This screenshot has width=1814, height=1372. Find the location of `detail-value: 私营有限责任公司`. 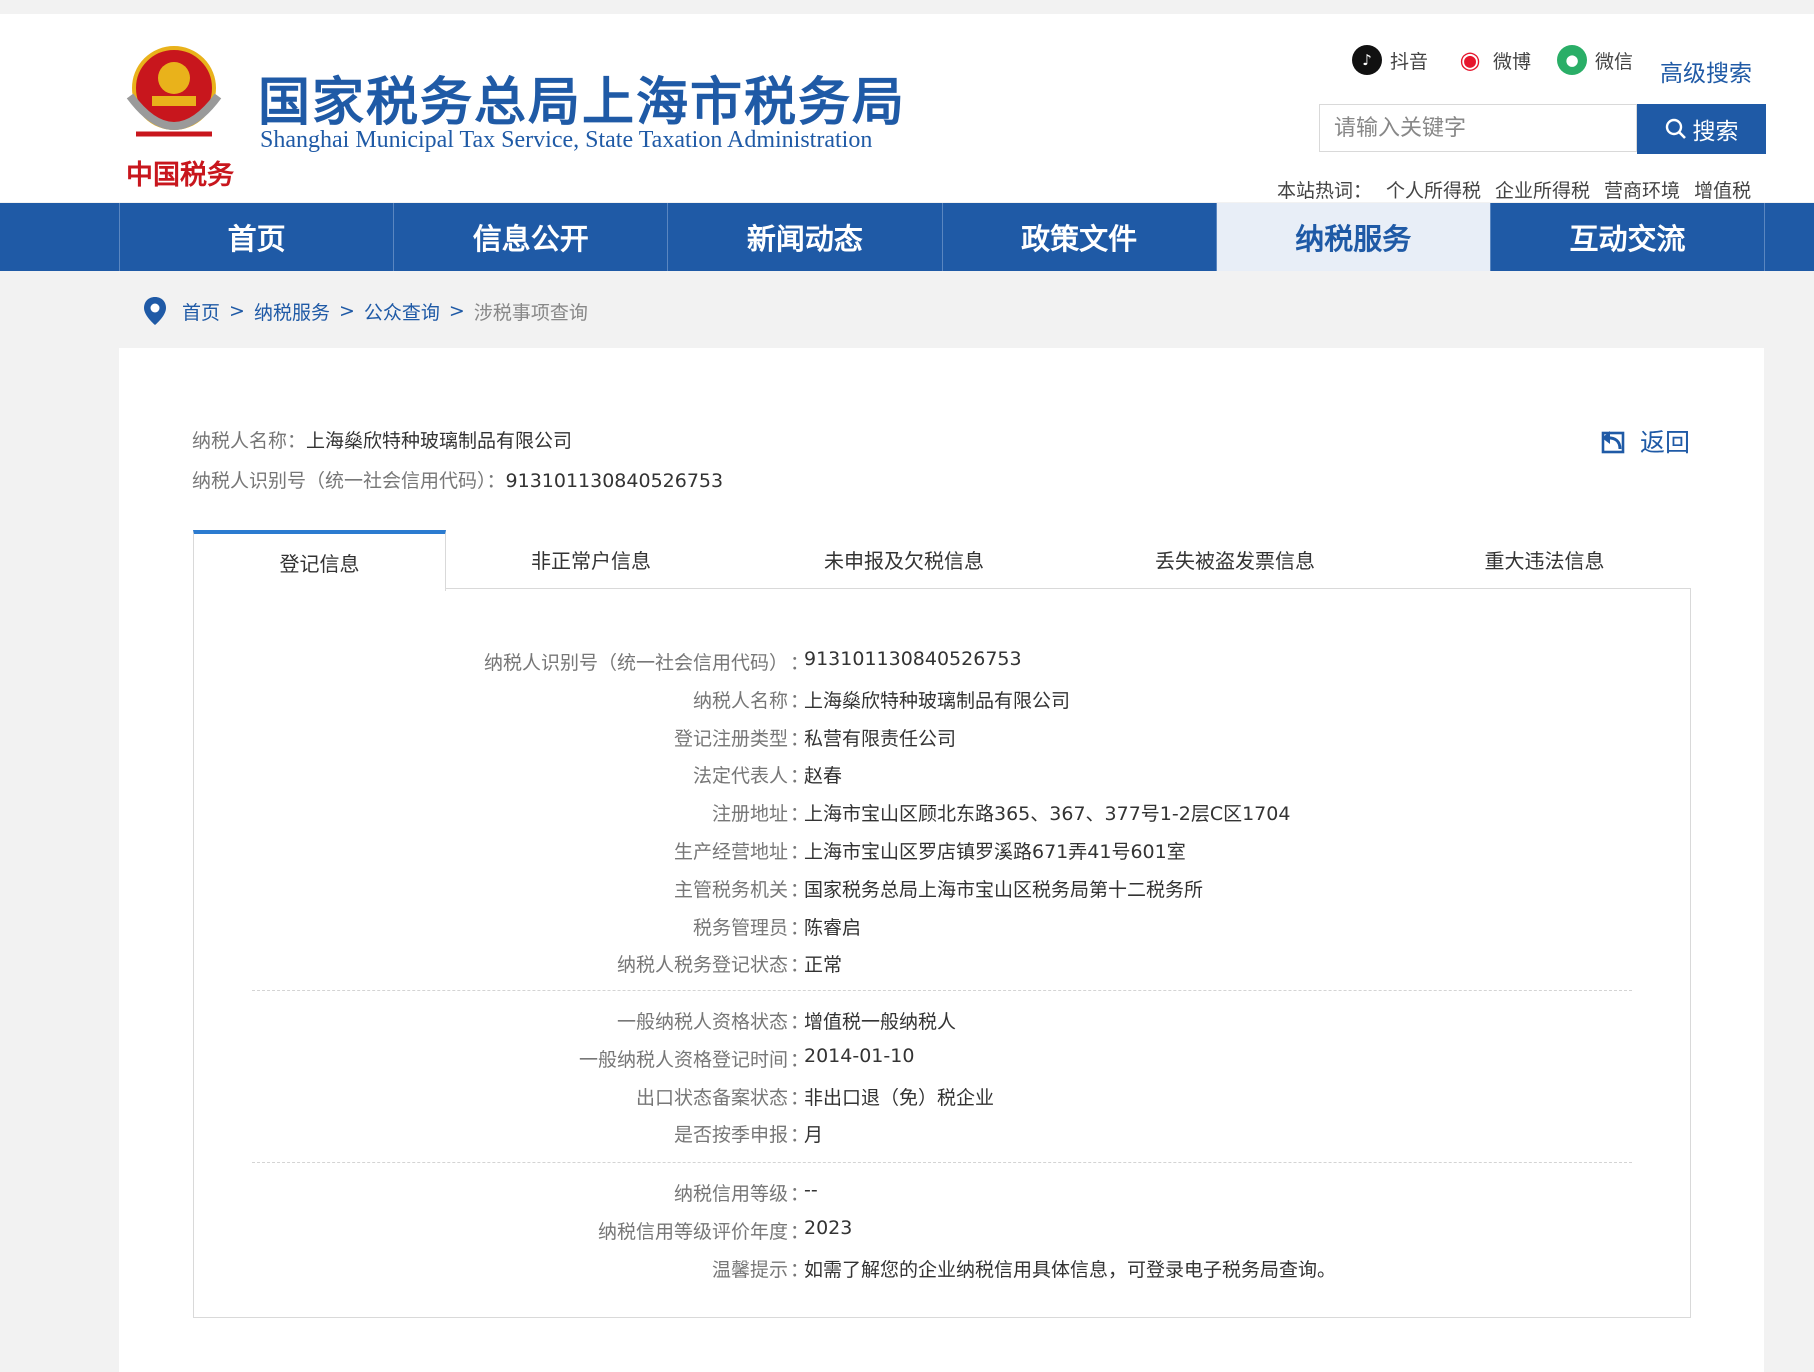

detail-value: 私营有限责任公司 is located at coordinates (880, 738).